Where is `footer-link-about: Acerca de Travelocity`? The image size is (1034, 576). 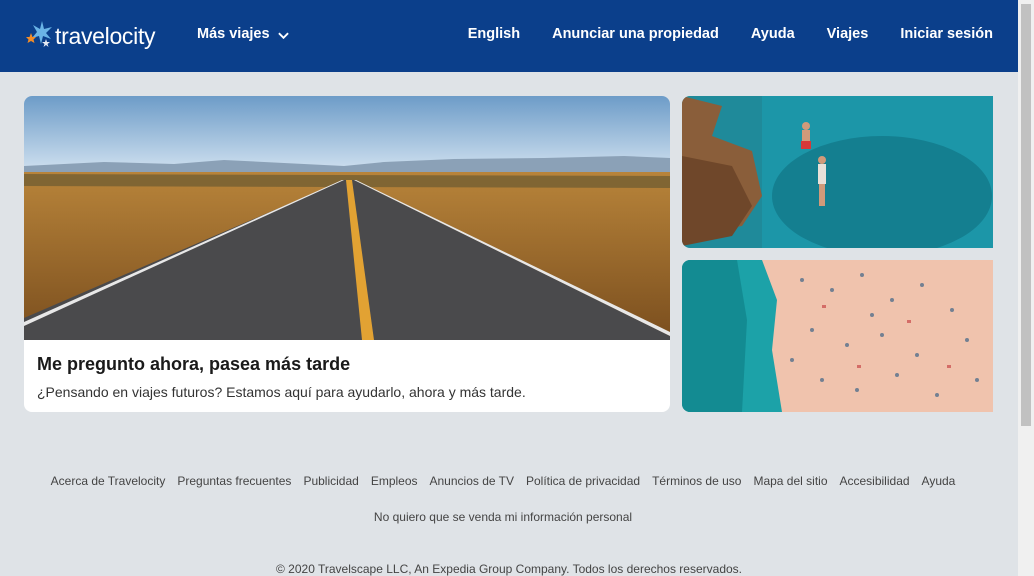 footer-link-about: Acerca de Travelocity is located at coordinates (108, 481).